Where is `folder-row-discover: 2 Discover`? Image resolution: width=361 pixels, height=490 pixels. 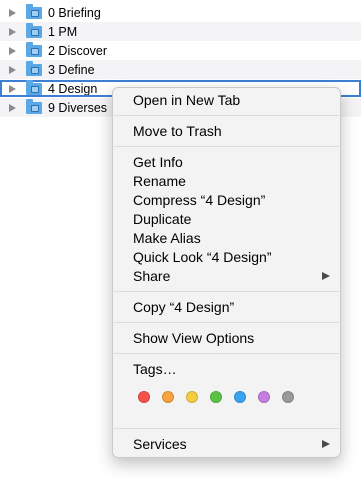
folder-row-discover: 2 Discover is located at coordinates (180, 50).